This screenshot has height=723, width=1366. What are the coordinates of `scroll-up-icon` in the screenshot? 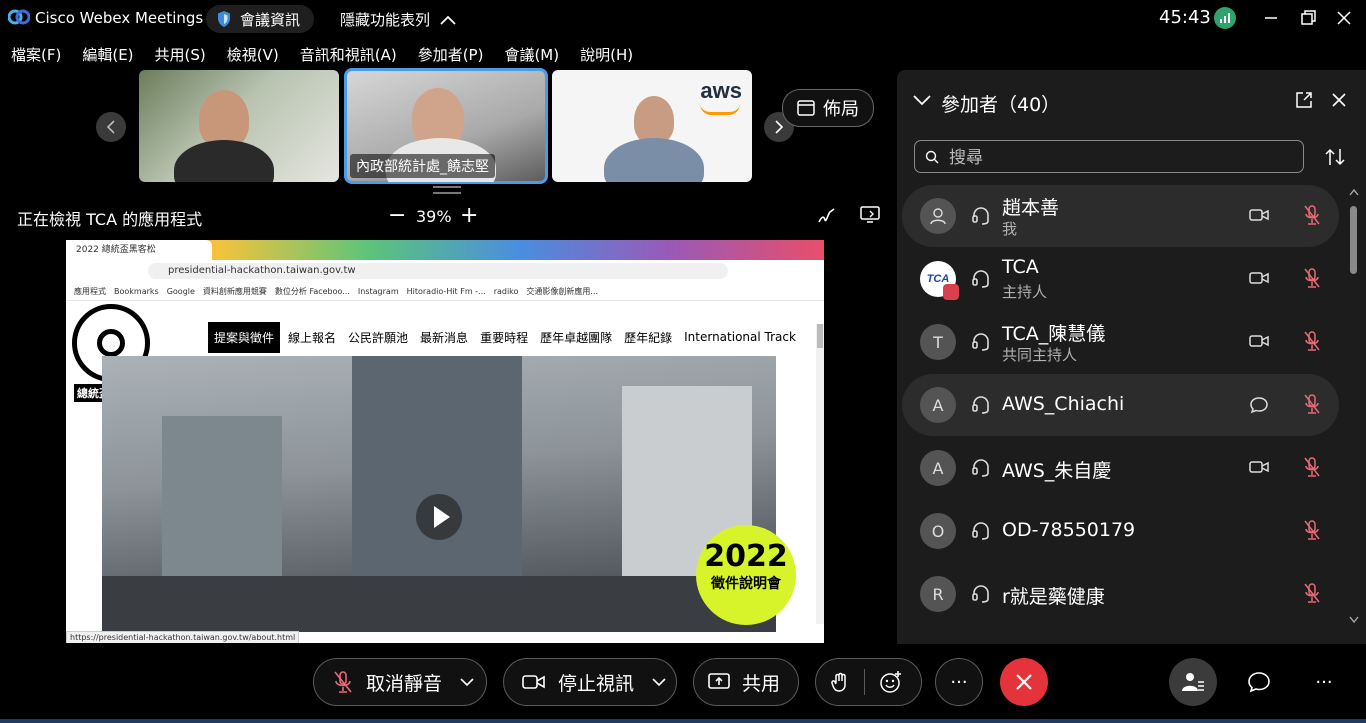 It's located at (1354, 192).